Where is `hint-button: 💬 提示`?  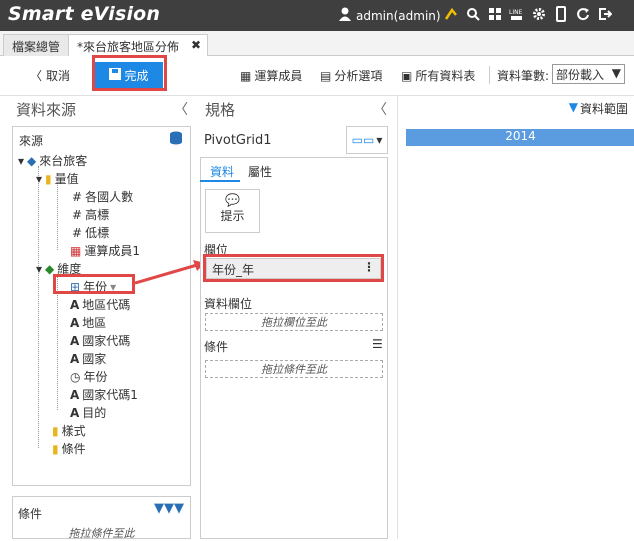
hint-button: 💬 提示 is located at coordinates (232, 211).